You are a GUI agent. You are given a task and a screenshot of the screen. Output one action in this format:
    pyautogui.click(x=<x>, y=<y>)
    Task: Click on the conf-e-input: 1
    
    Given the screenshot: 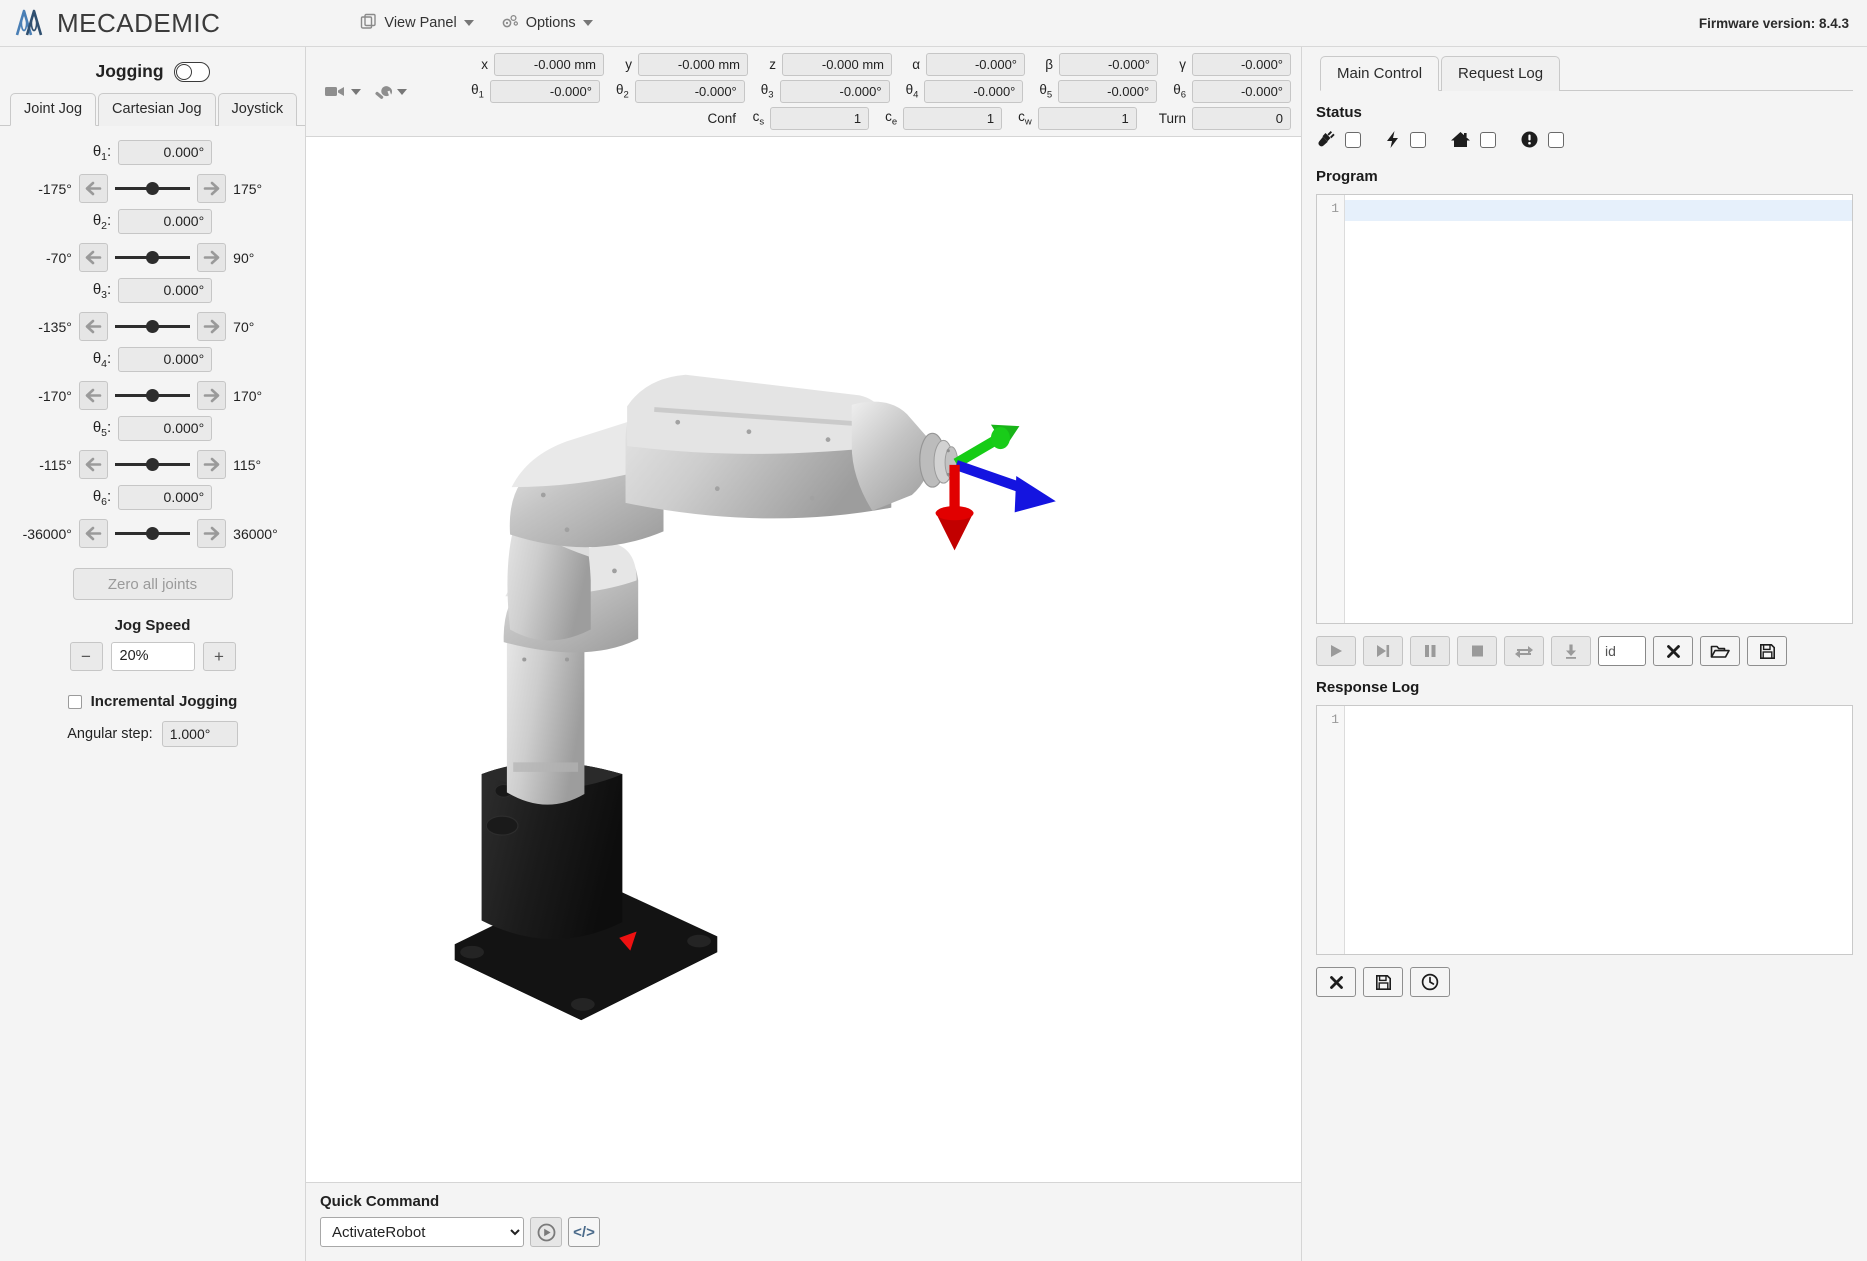 What is the action you would take?
    pyautogui.click(x=953, y=118)
    